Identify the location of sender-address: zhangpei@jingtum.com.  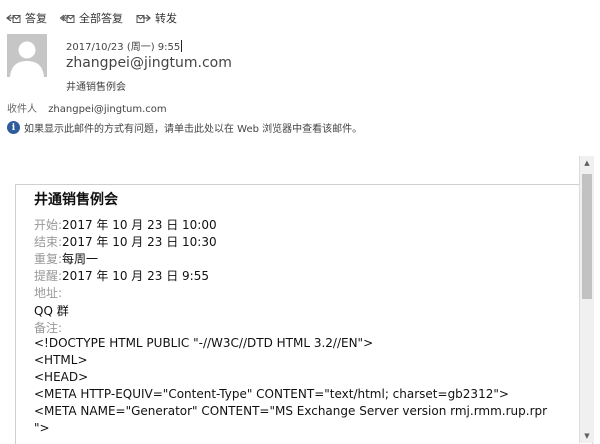
(149, 63).